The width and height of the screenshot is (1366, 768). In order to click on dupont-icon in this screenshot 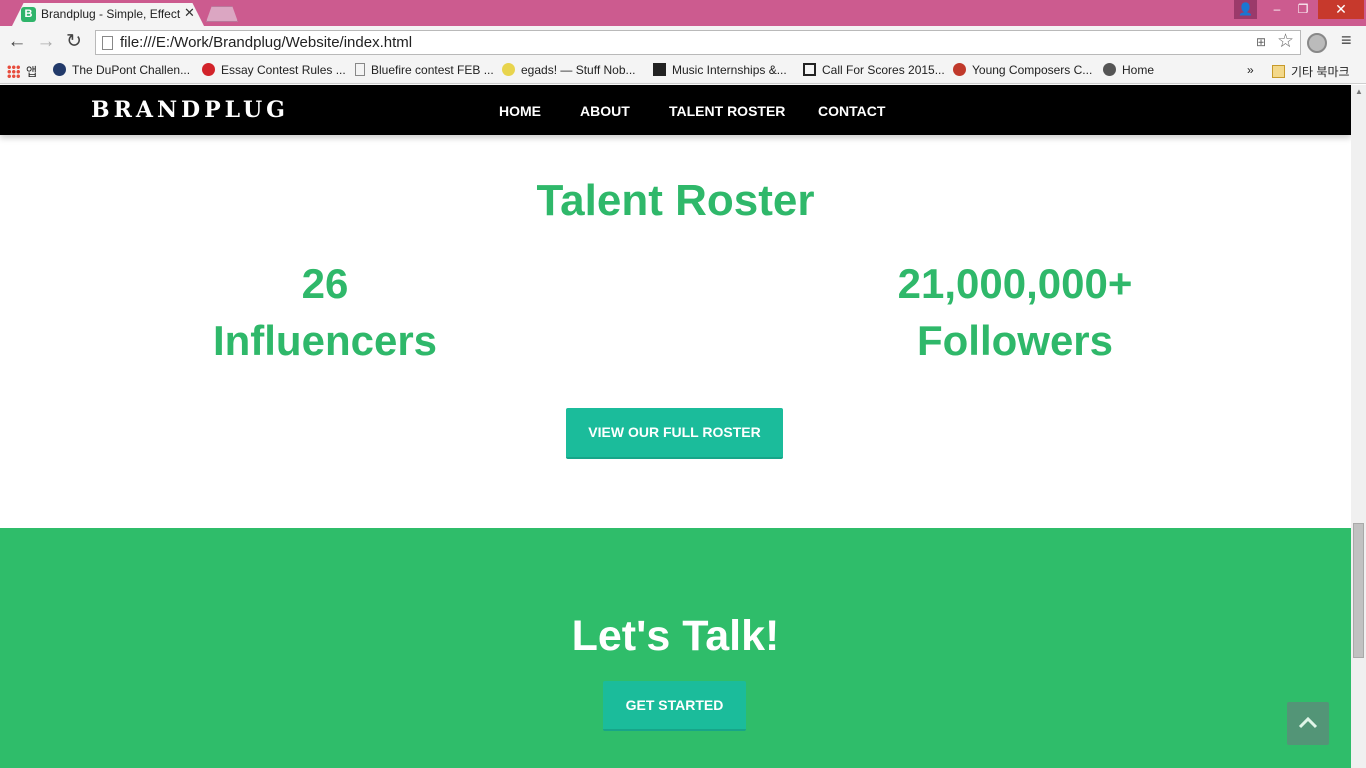, I will do `click(59, 69)`.